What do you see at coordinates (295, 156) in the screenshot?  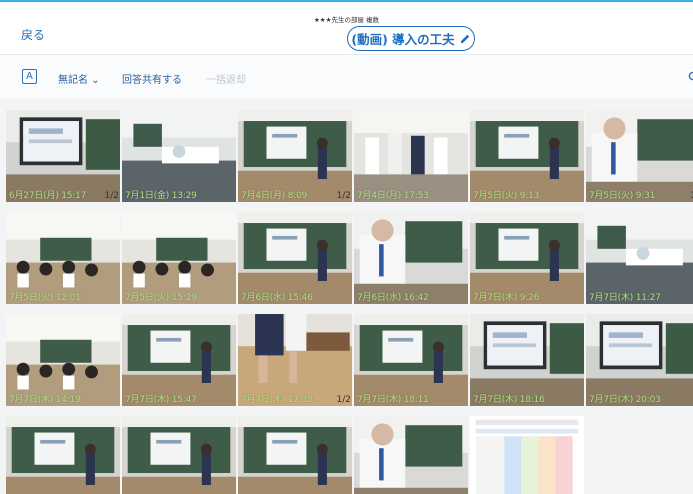 I see `submission-thumbnail: 7月4日(月) 8:09 1/2` at bounding box center [295, 156].